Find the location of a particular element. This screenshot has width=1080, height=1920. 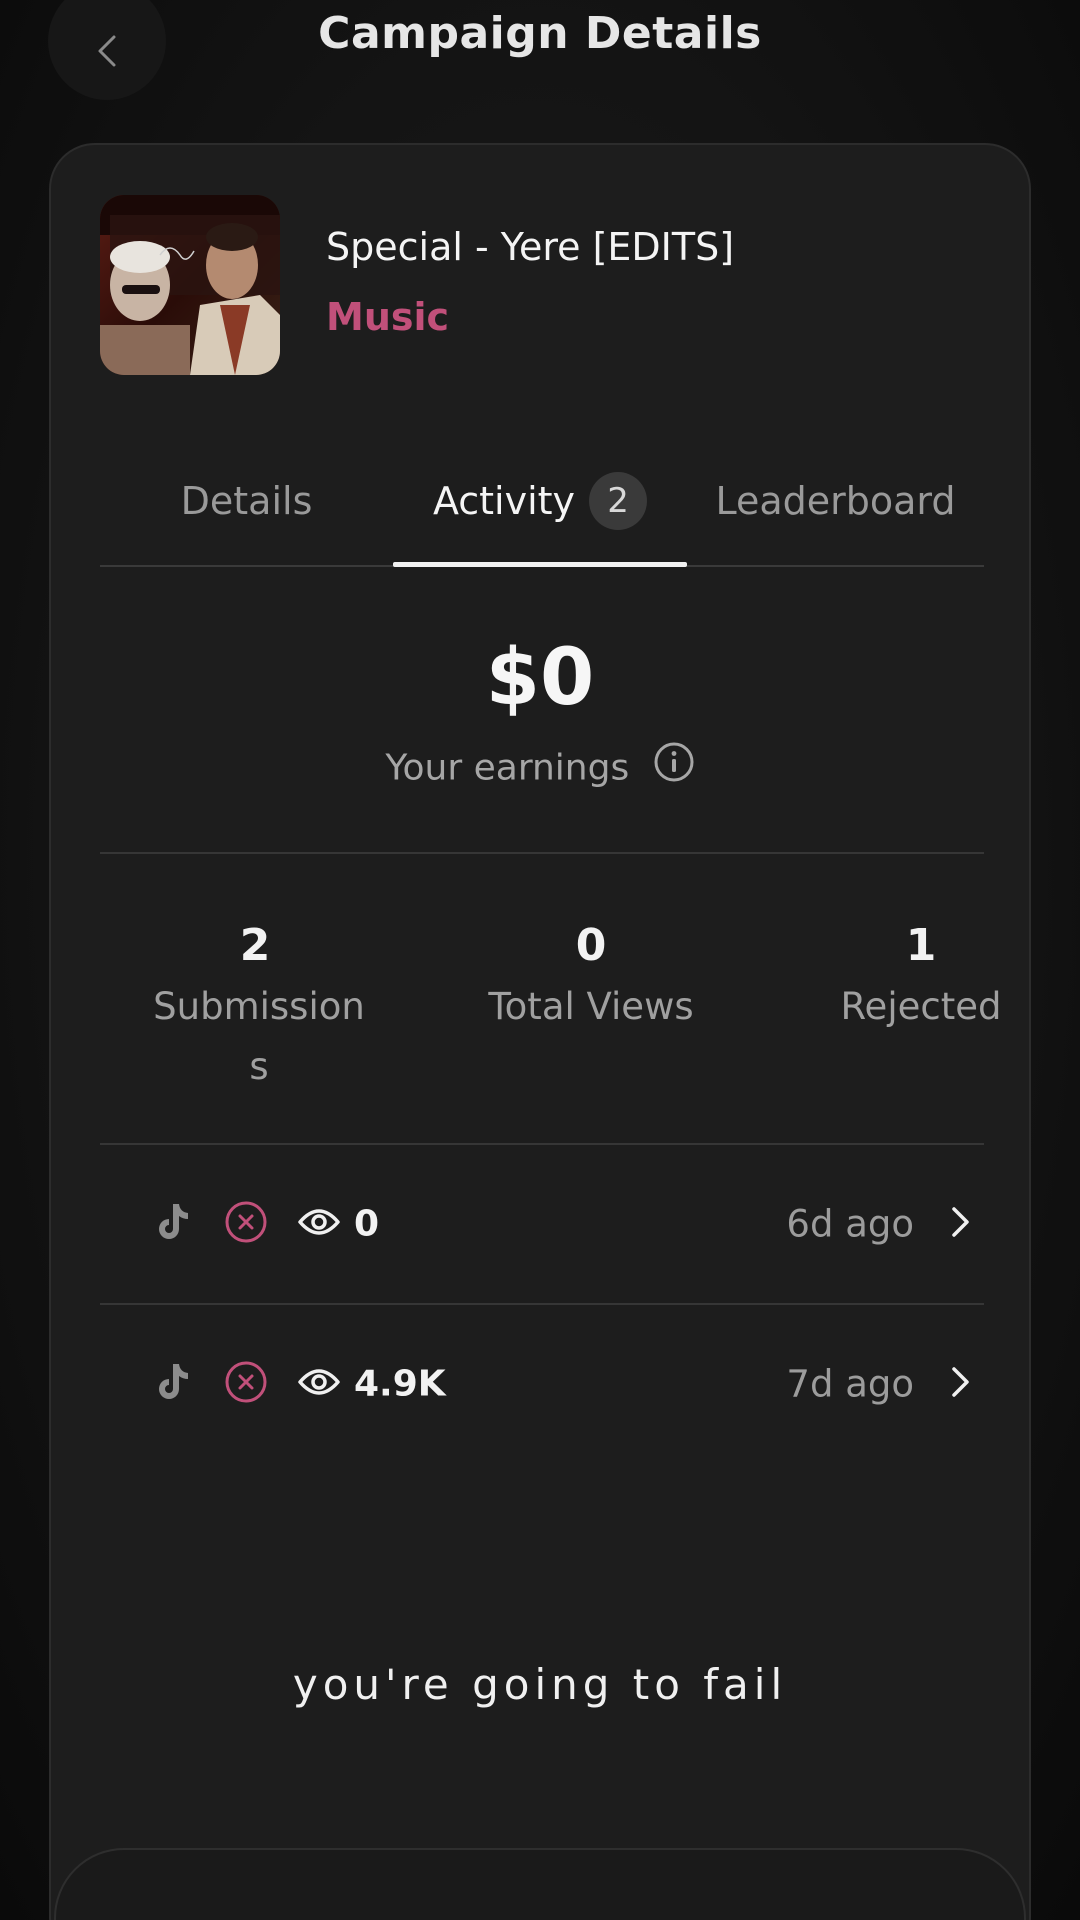

top-bar: Campaign Details is located at coordinates (540, 55).